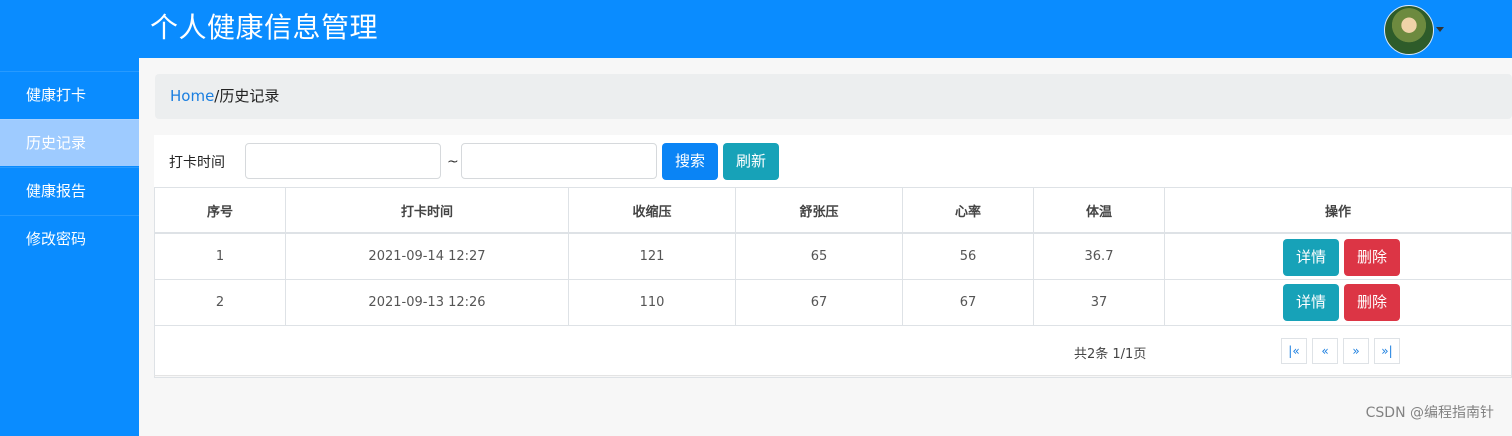 The height and width of the screenshot is (436, 1512). I want to click on cell-diastolic: 67, so click(819, 302).